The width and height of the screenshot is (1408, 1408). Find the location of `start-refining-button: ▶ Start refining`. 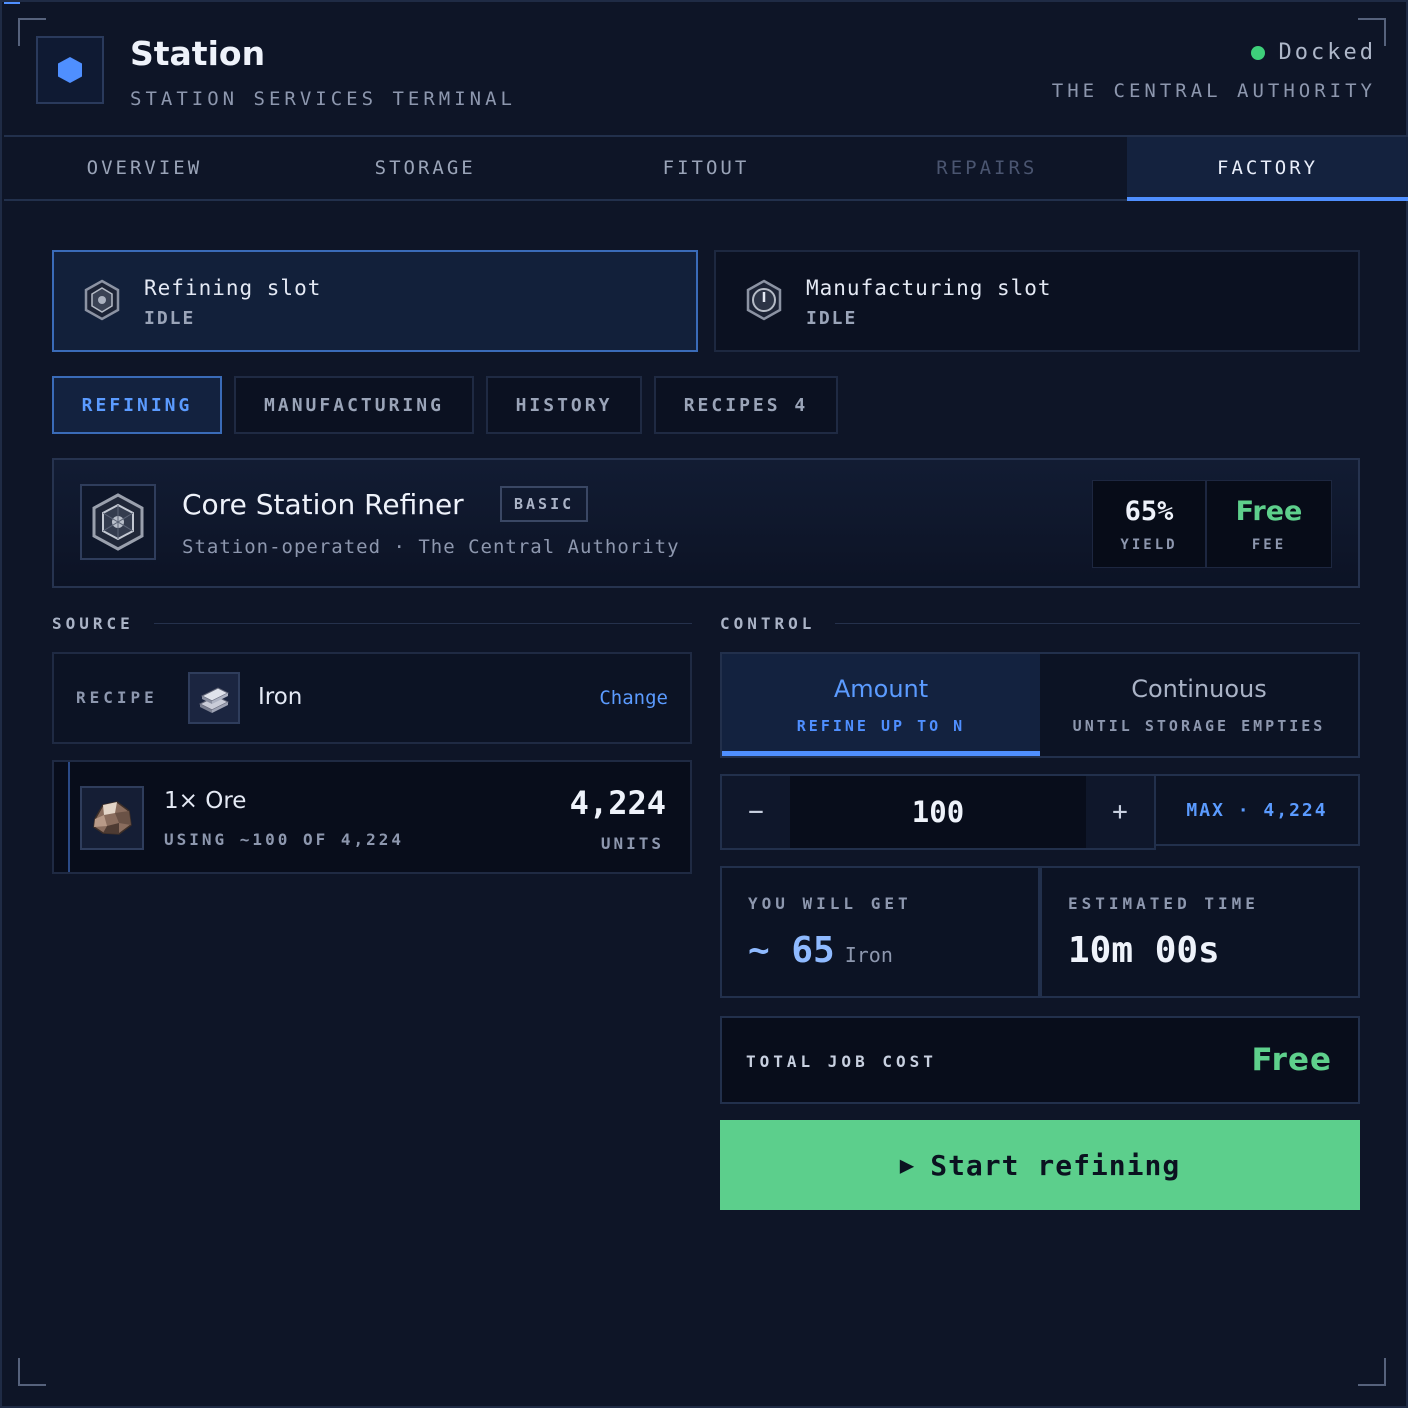

start-refining-button: ▶ Start refining is located at coordinates (1040, 1165).